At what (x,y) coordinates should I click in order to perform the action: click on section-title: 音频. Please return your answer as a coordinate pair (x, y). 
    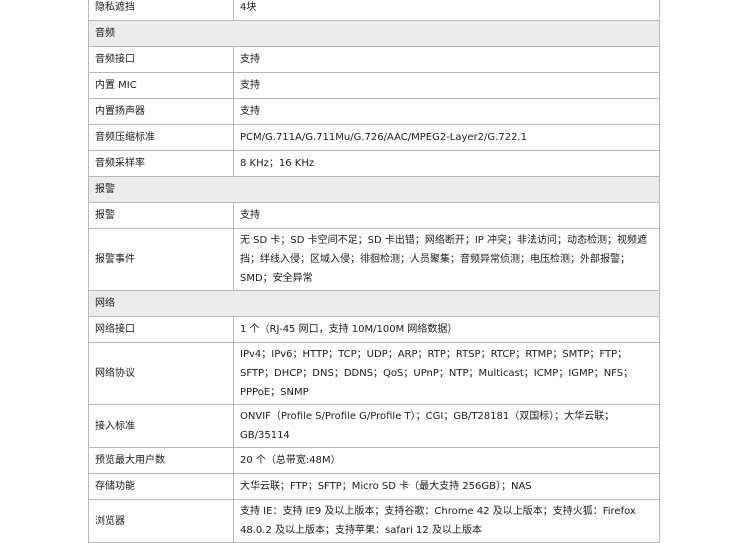
    Looking at the image, I should click on (374, 33).